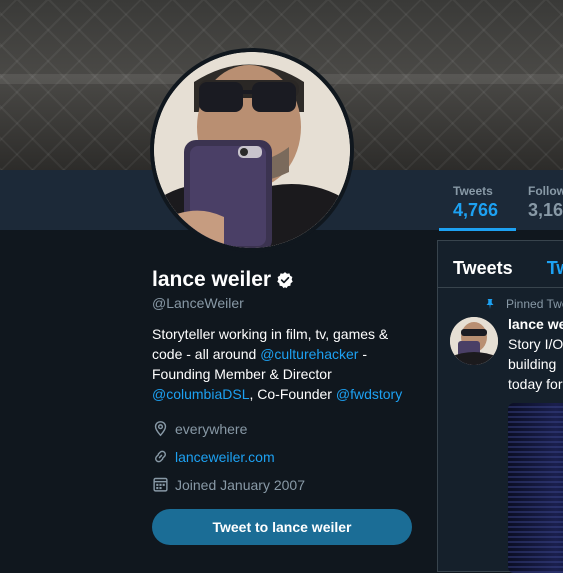  What do you see at coordinates (292, 394) in the screenshot?
I see `bio-text-3: , Co-Founder` at bounding box center [292, 394].